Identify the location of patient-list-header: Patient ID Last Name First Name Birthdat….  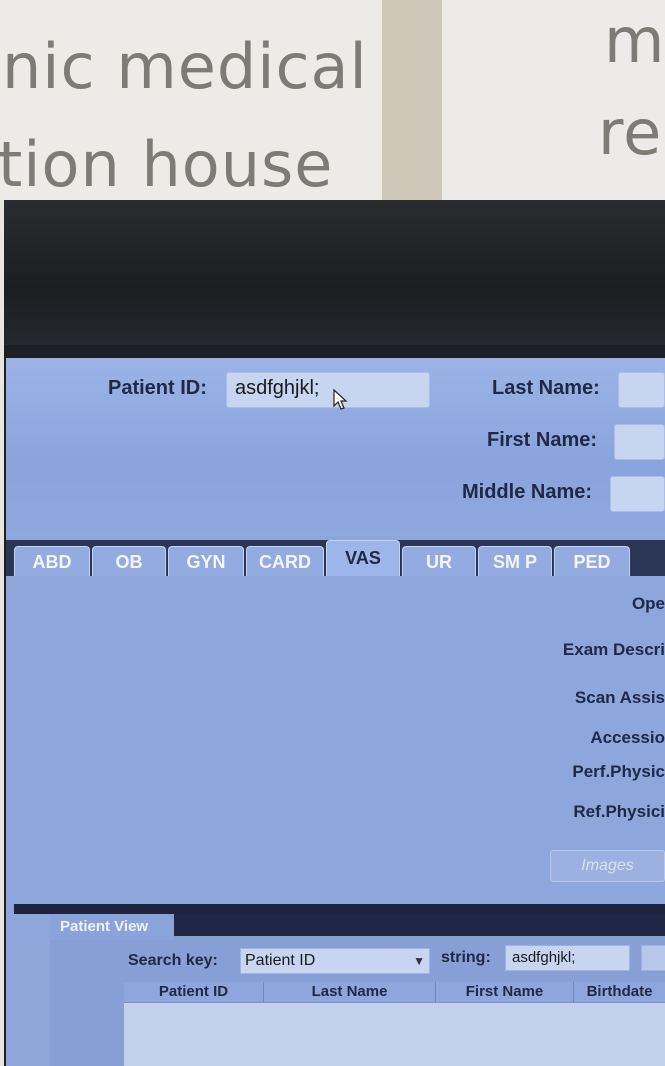
(394, 992).